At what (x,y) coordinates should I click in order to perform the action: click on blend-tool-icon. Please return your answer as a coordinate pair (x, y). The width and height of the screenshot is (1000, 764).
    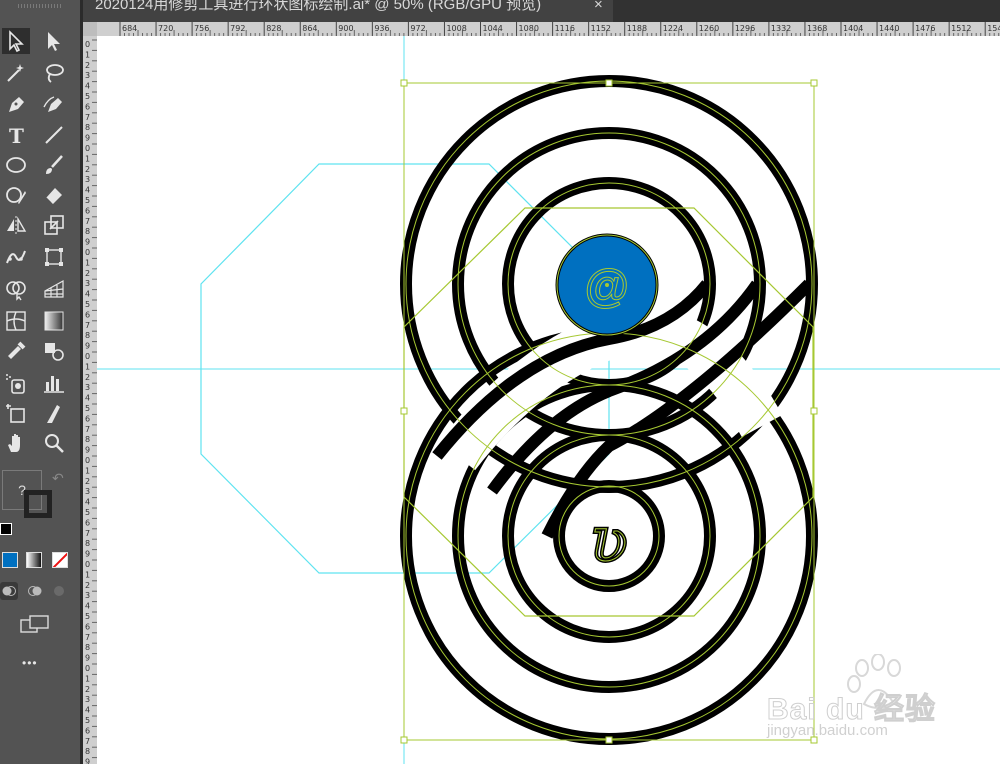
    Looking at the image, I should click on (54, 351).